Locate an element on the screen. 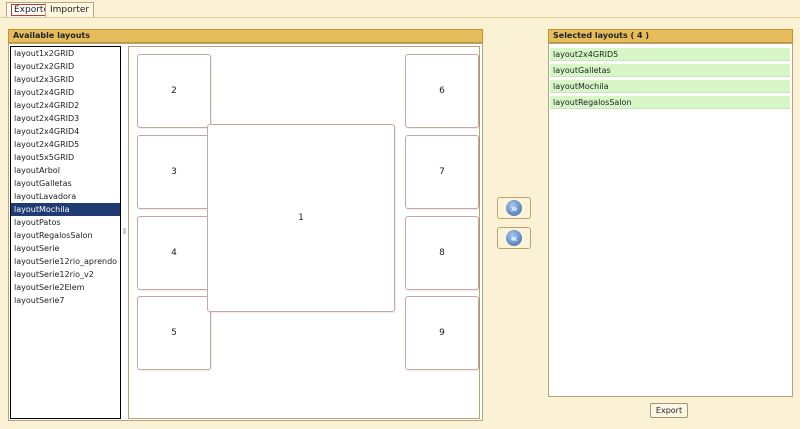 This screenshot has height=429, width=800. move-right-button: » is located at coordinates (514, 208).